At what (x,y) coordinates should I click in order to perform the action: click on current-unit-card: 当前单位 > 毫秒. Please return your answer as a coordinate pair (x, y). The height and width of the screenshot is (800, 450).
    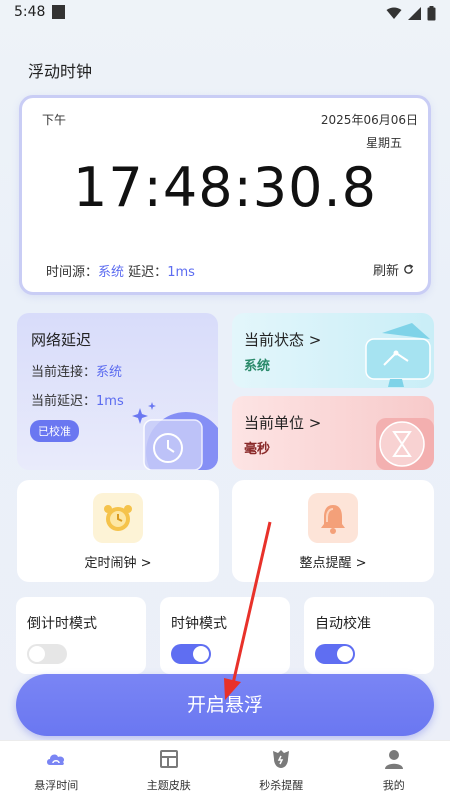
    Looking at the image, I should click on (333, 433).